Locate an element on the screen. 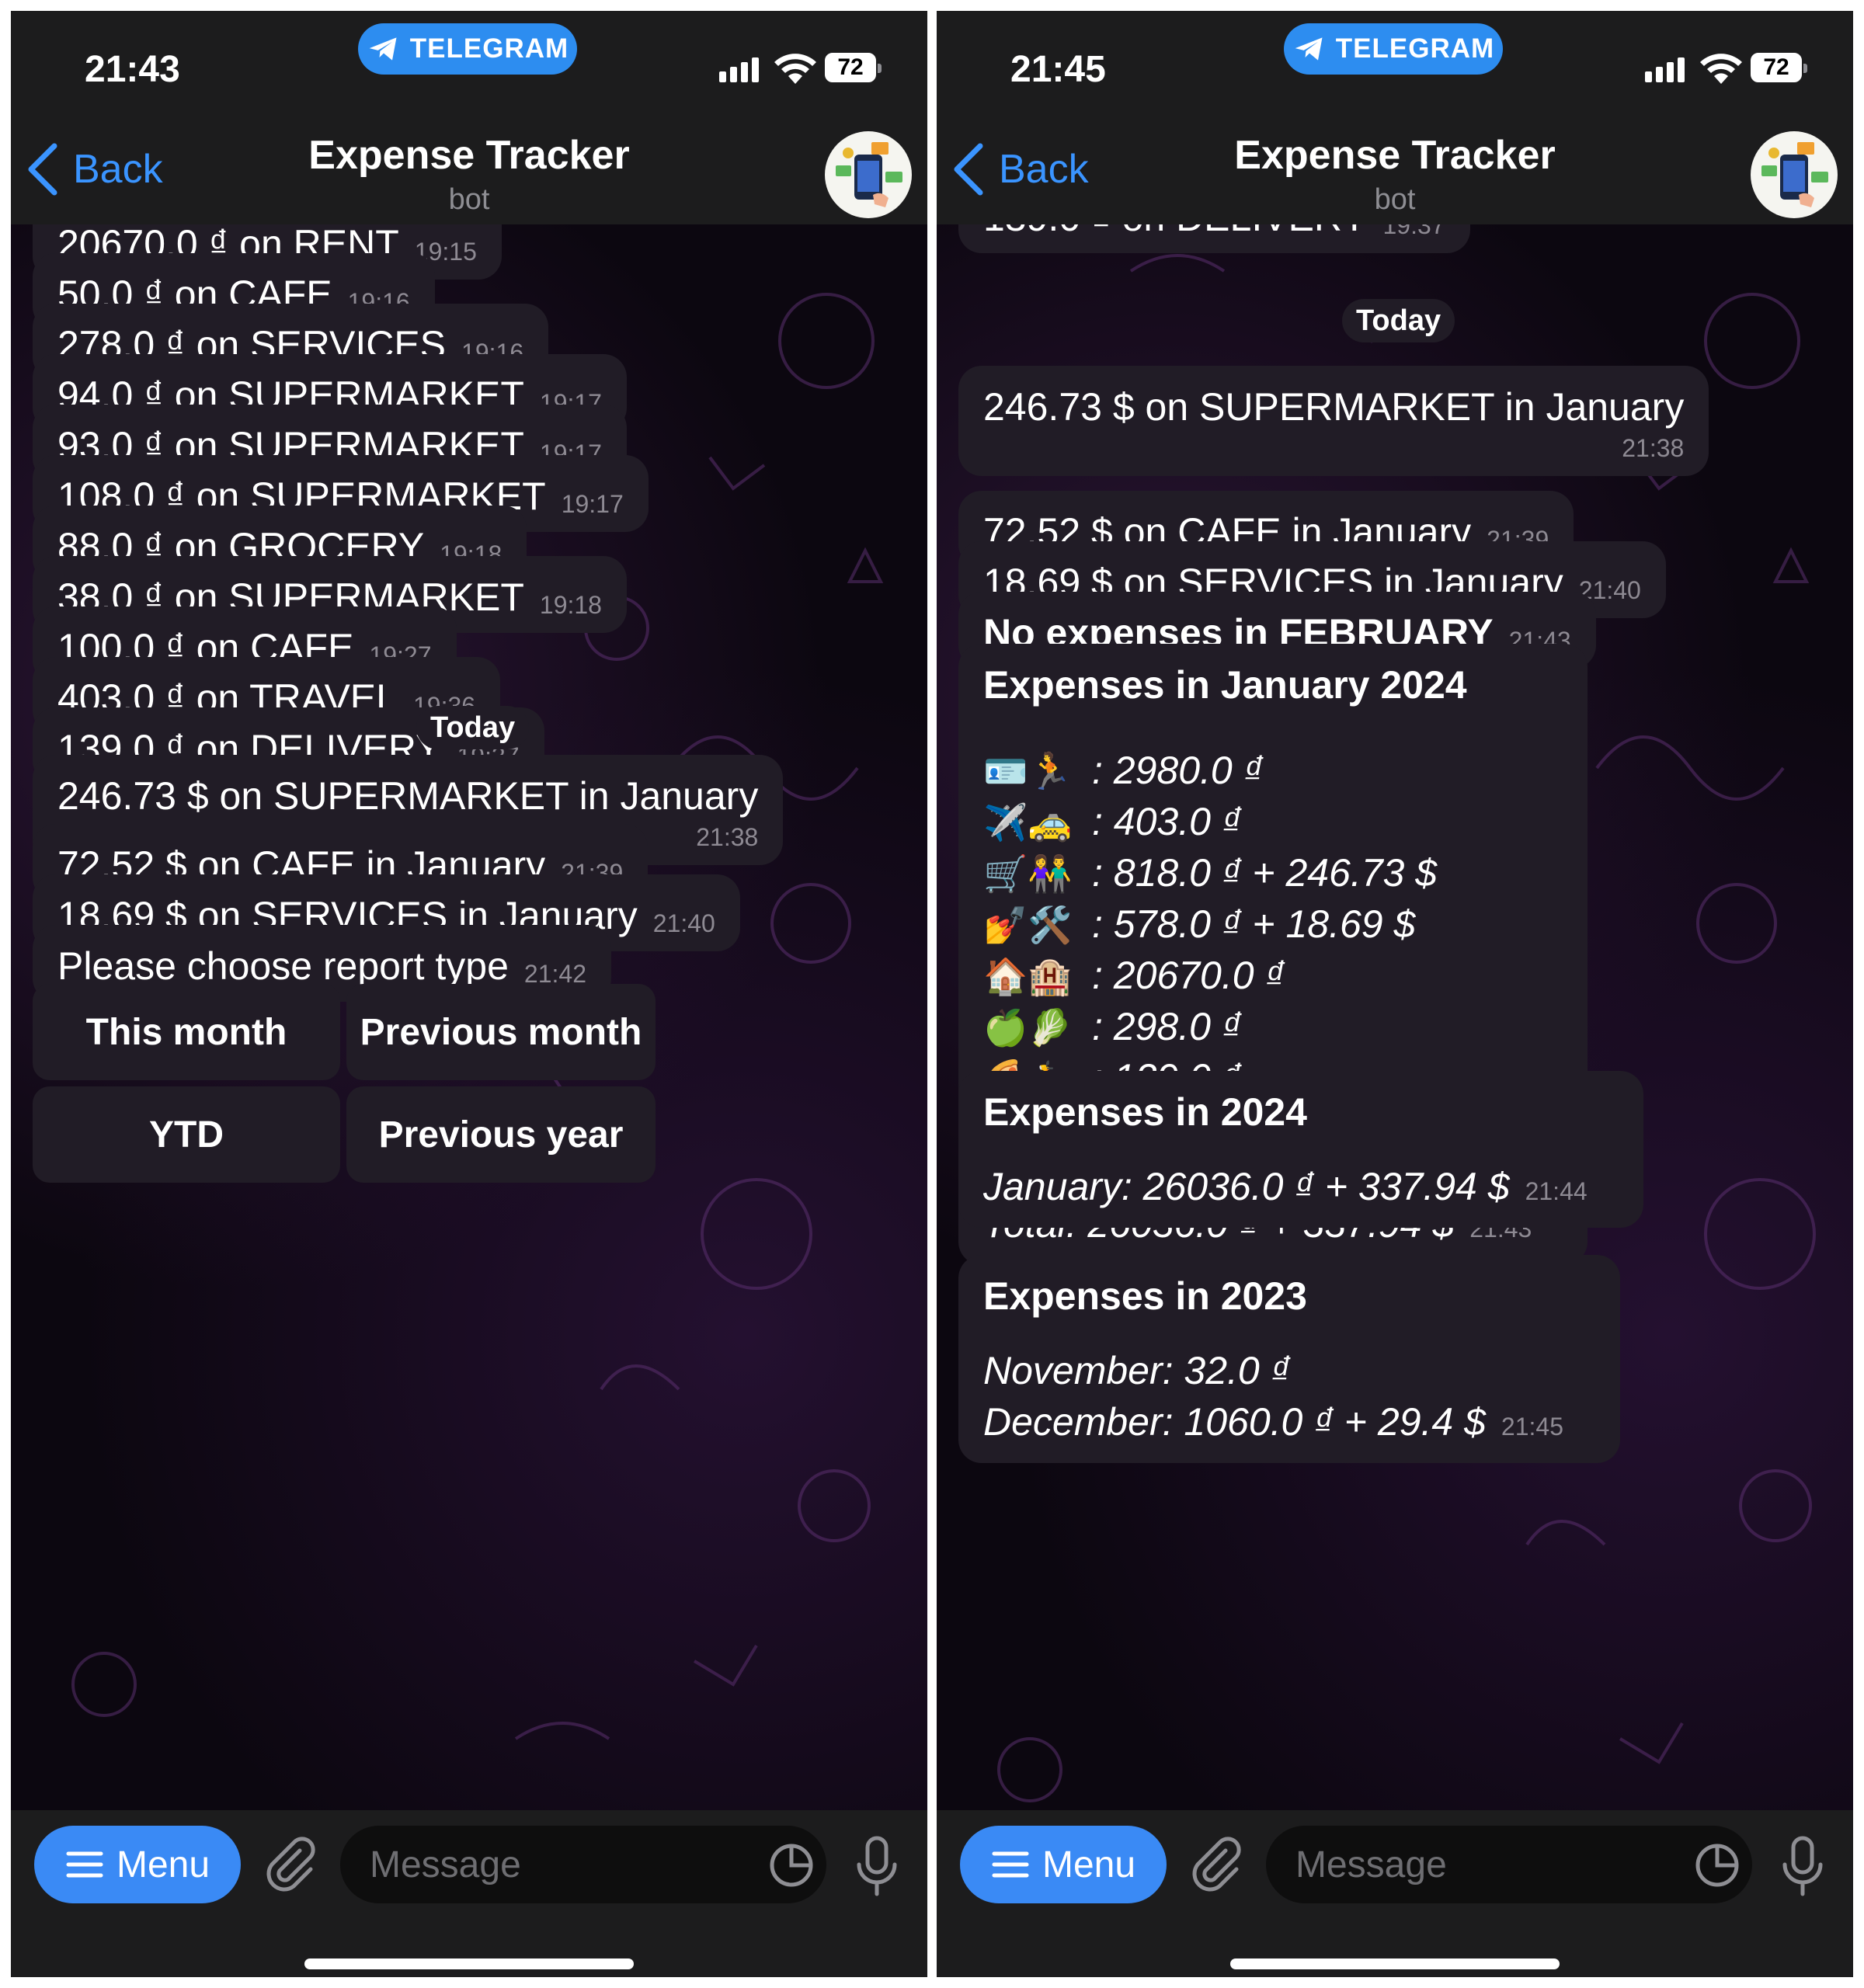 Image resolution: width=1864 pixels, height=1988 pixels. previous-month-button: Previous month is located at coordinates (501, 1032).